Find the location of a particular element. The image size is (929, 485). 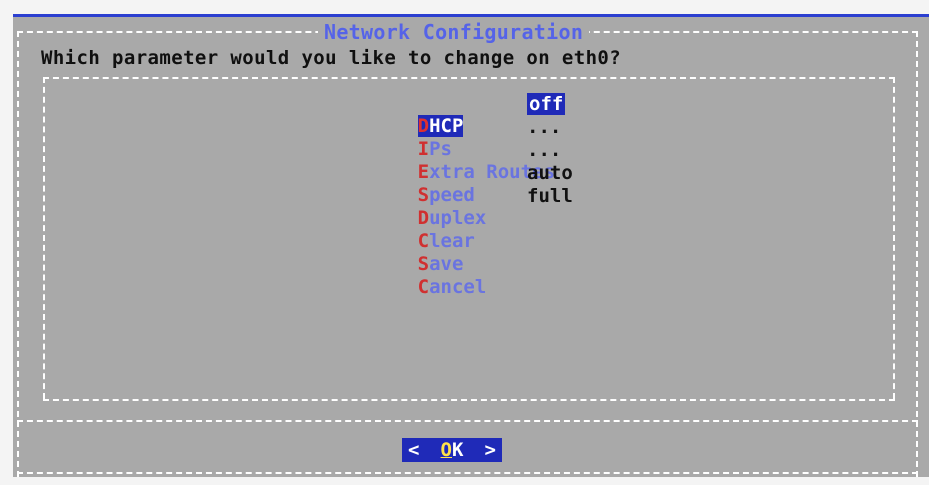

dialog-left-border is located at coordinates (18, 254).